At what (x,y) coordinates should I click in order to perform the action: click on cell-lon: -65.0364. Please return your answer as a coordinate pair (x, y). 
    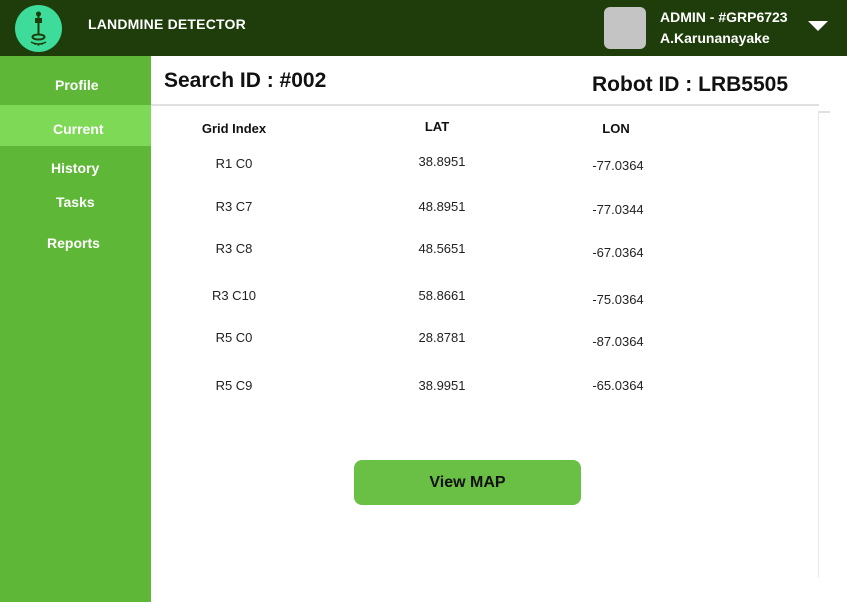
    Looking at the image, I should click on (618, 385).